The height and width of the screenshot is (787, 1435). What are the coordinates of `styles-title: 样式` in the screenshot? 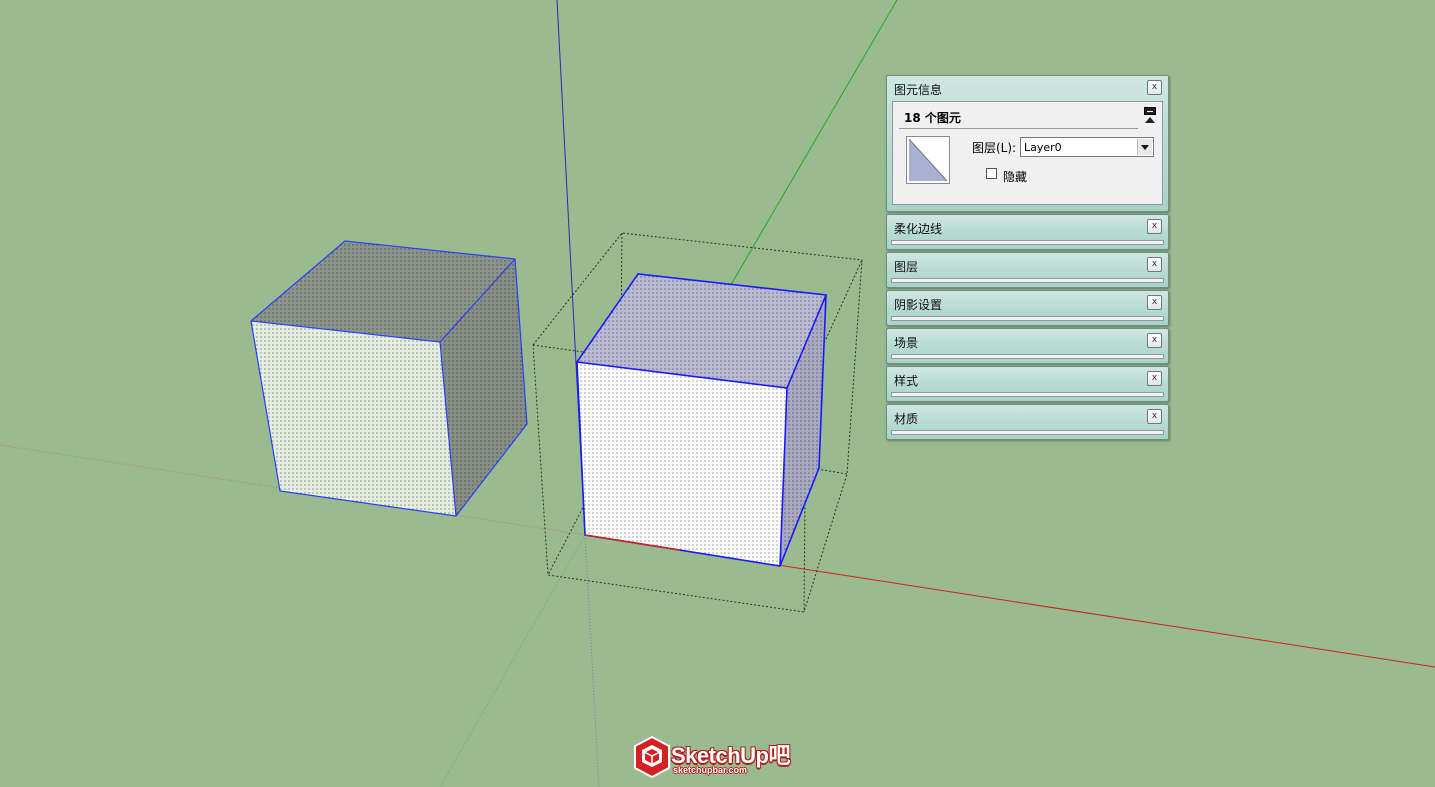 It's located at (906, 381).